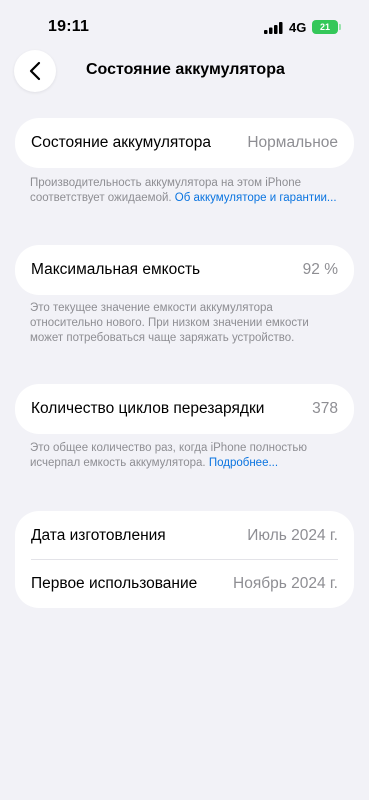 This screenshot has height=800, width=369. What do you see at coordinates (148, 408) in the screenshot?
I see `cycle-count-label: Количество циклов перезарядки` at bounding box center [148, 408].